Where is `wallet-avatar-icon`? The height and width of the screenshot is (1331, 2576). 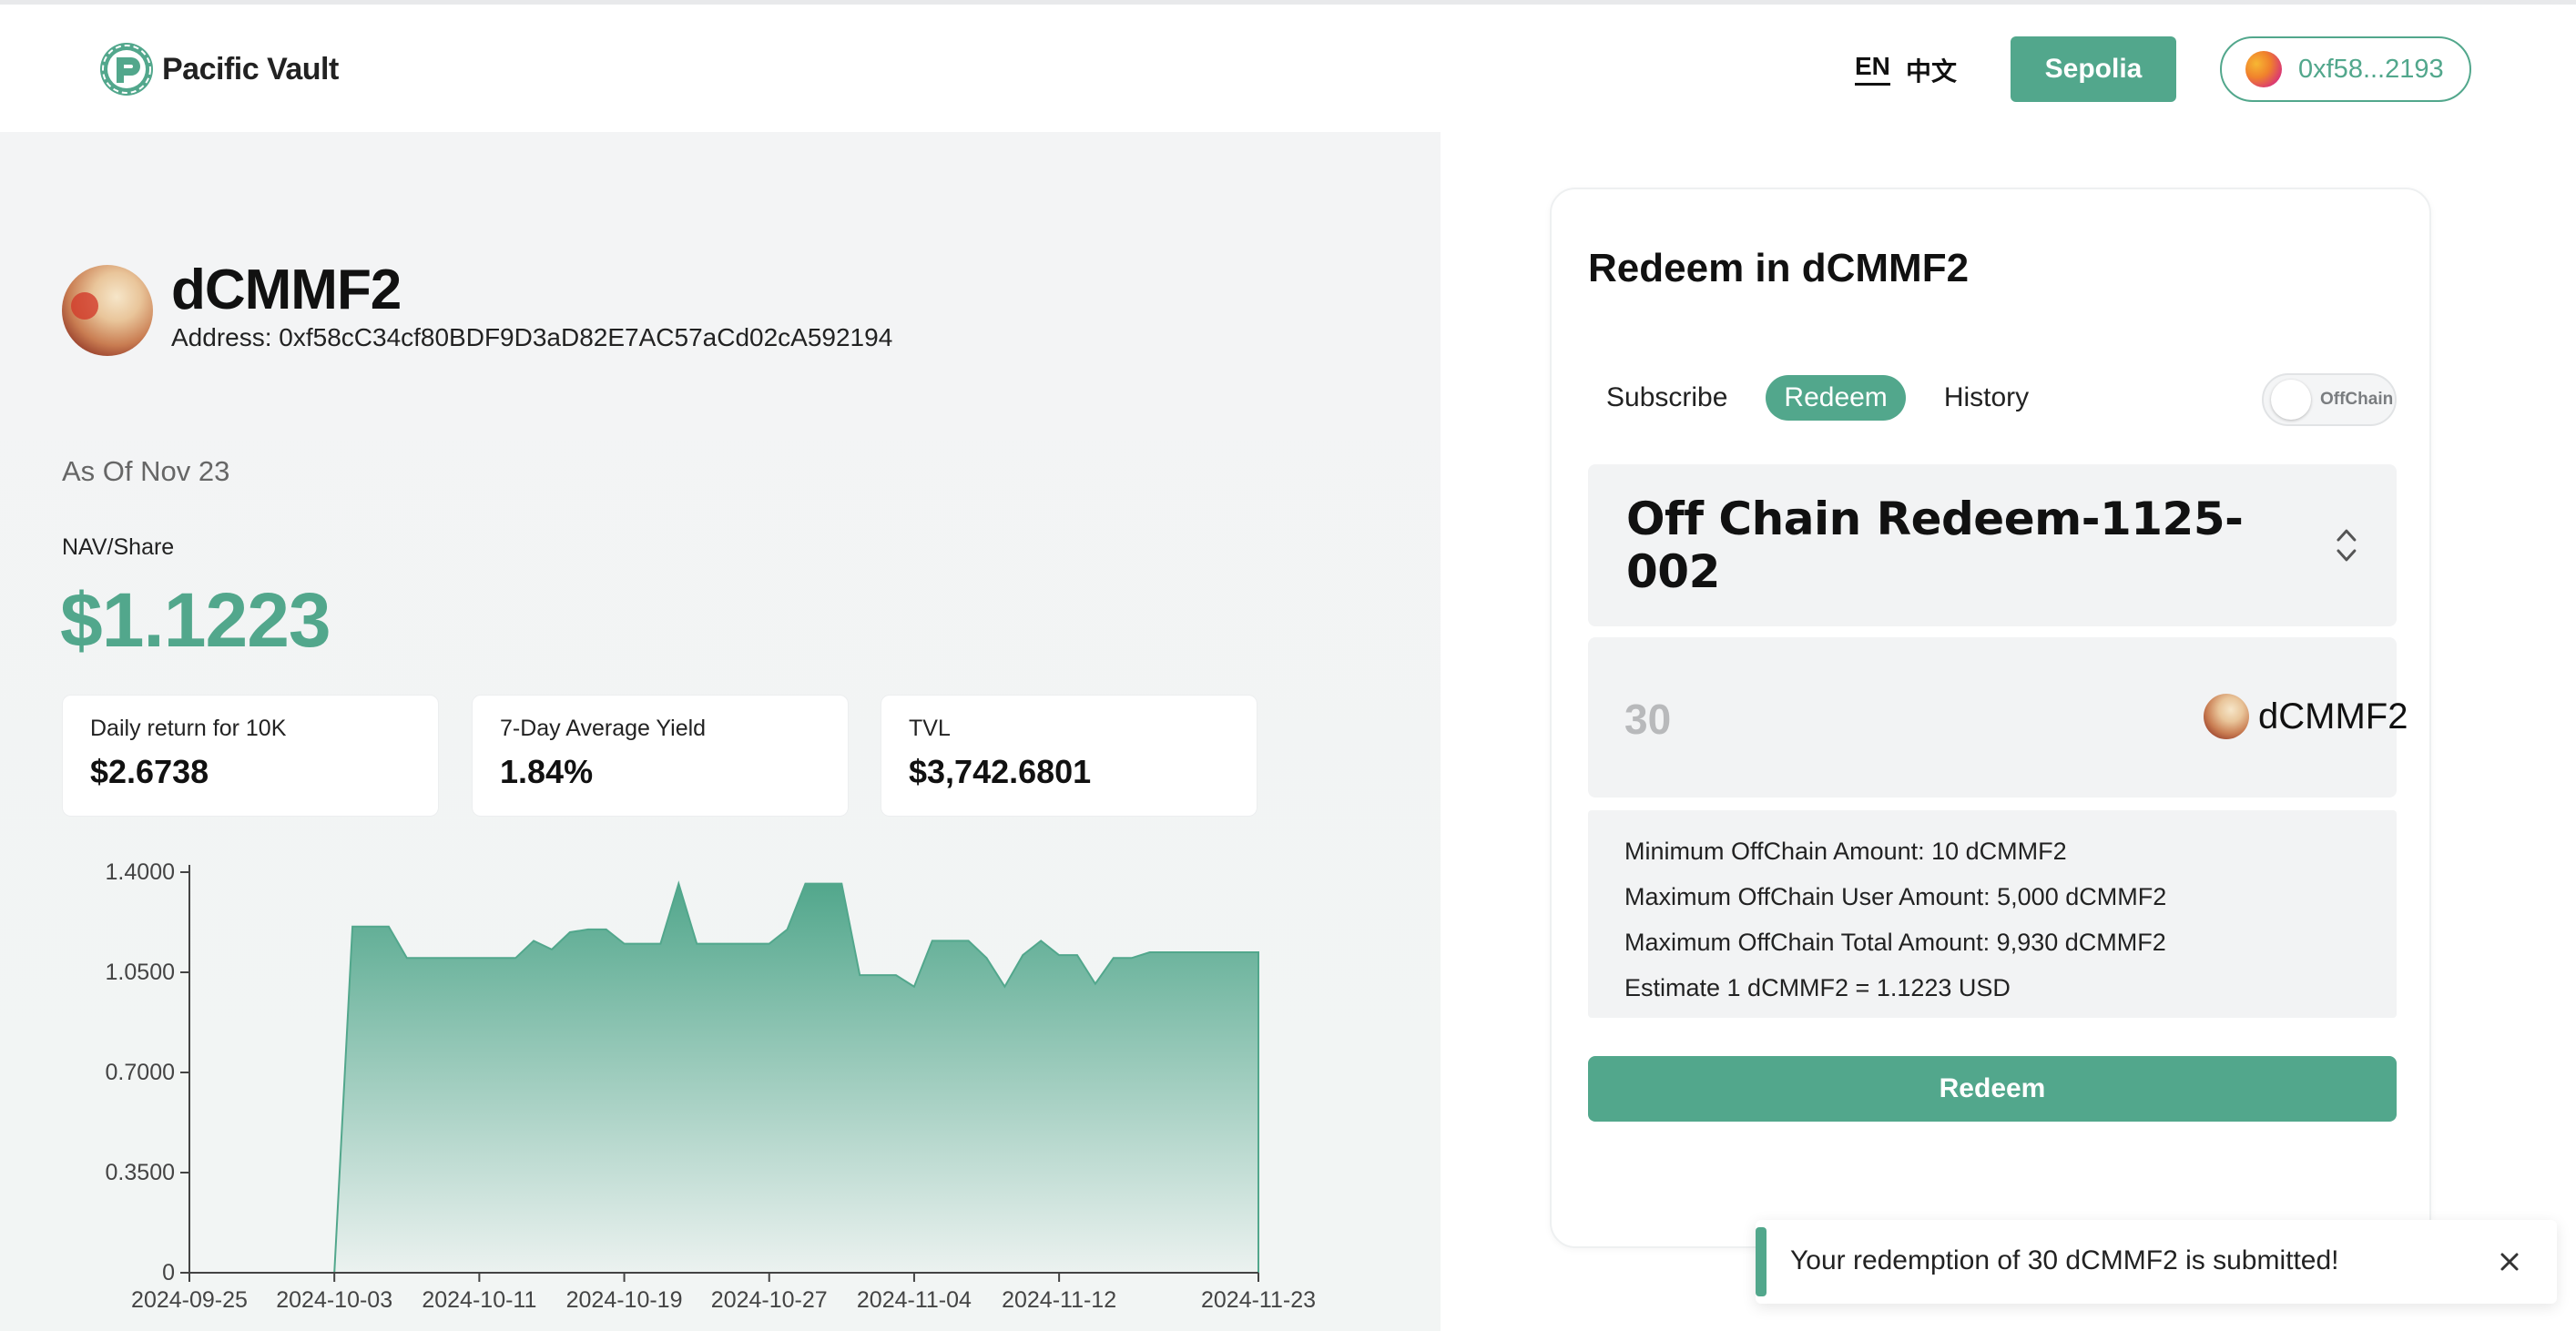
wallet-avatar-icon is located at coordinates (2263, 69).